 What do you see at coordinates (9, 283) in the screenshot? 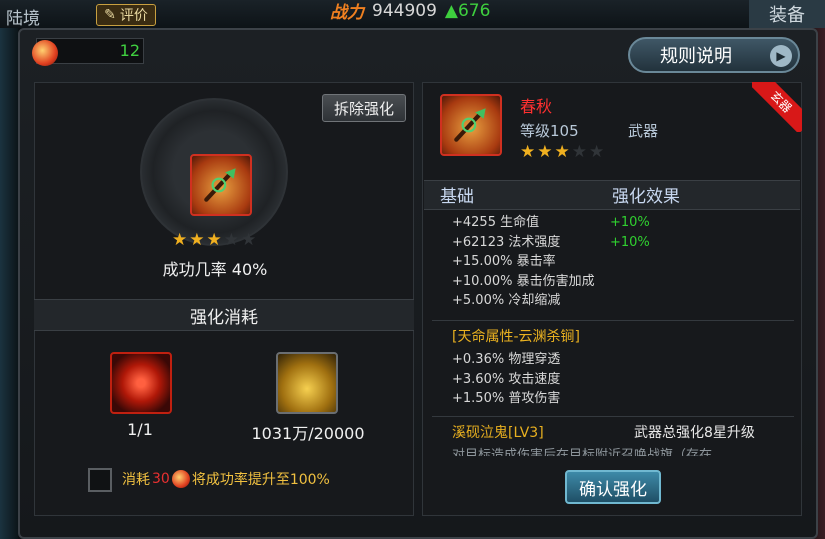
I see `game-left-edge` at bounding box center [9, 283].